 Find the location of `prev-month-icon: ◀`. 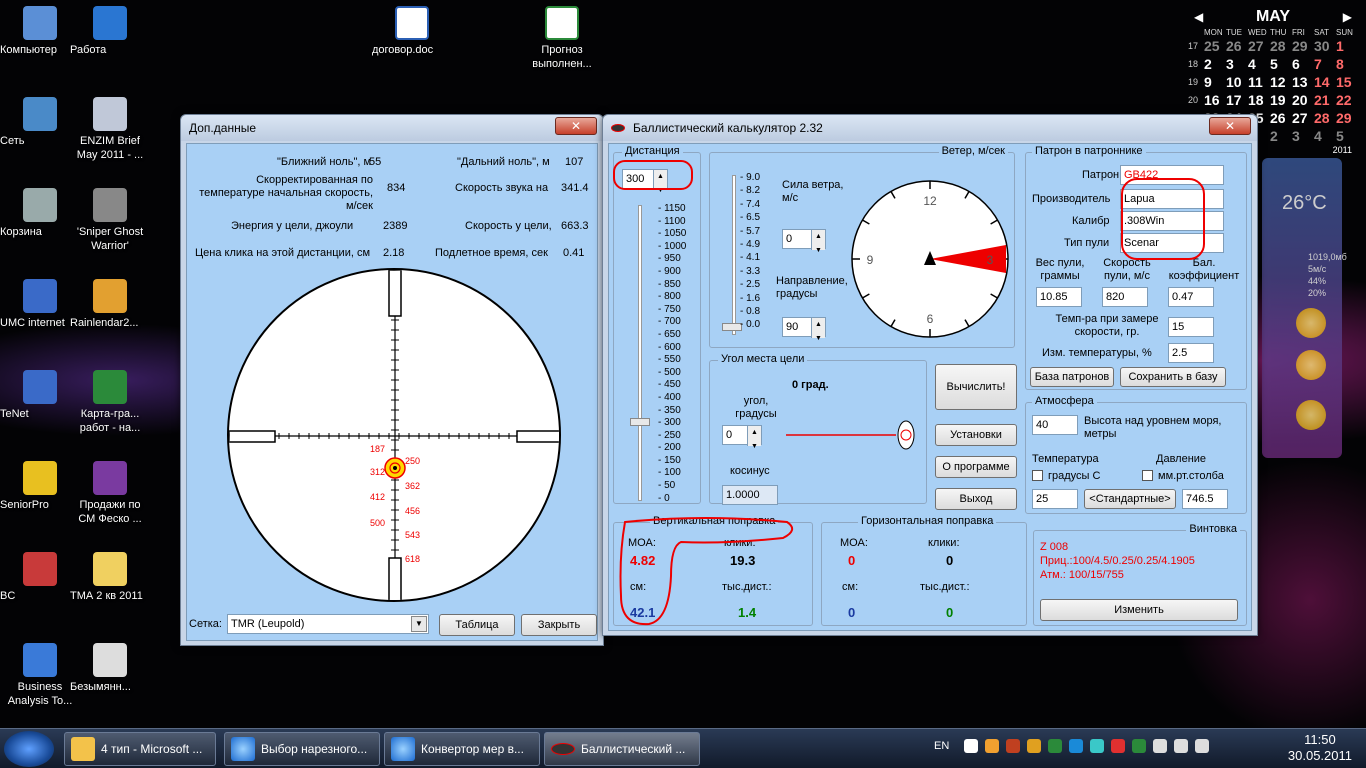

prev-month-icon: ◀ is located at coordinates (1198, 17).